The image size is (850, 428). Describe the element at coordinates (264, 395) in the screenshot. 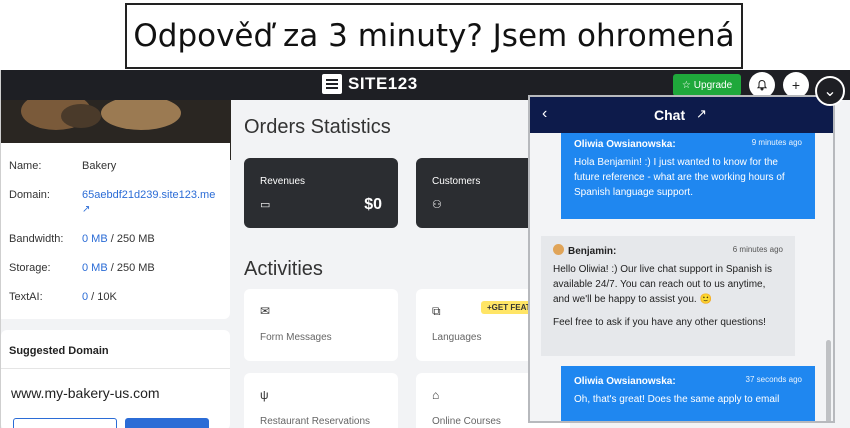

I see `fork-knife-icon: ψ` at that location.